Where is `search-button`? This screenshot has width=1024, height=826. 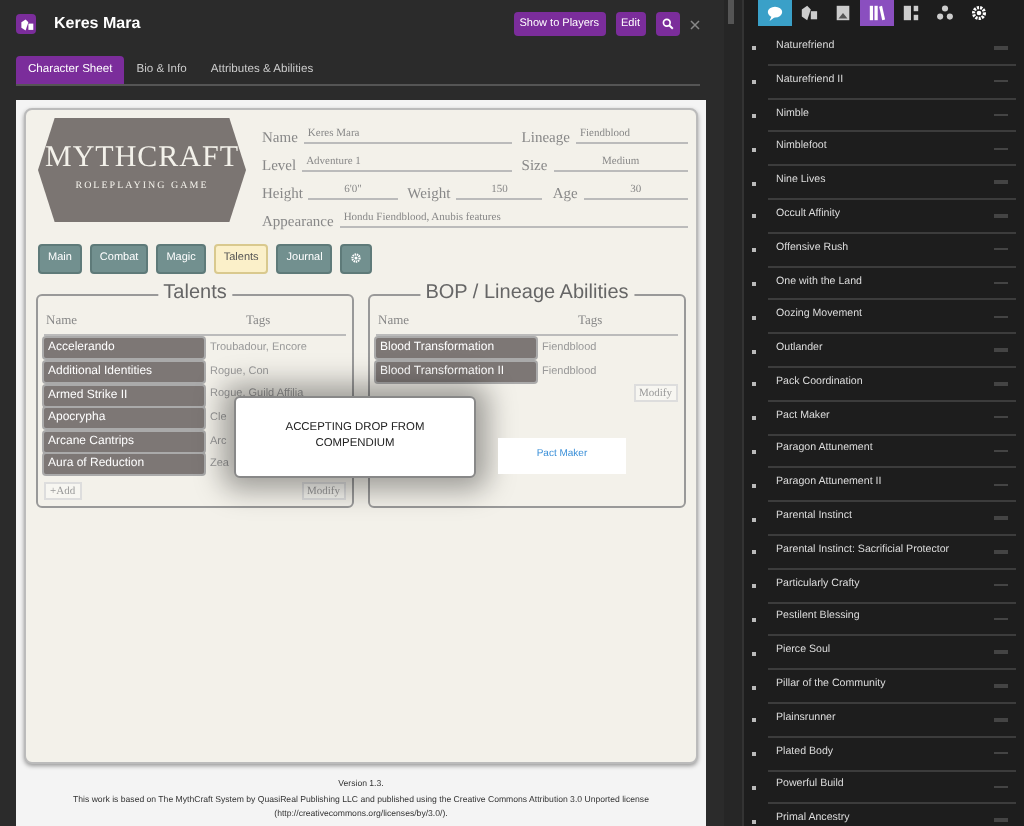
search-button is located at coordinates (668, 24).